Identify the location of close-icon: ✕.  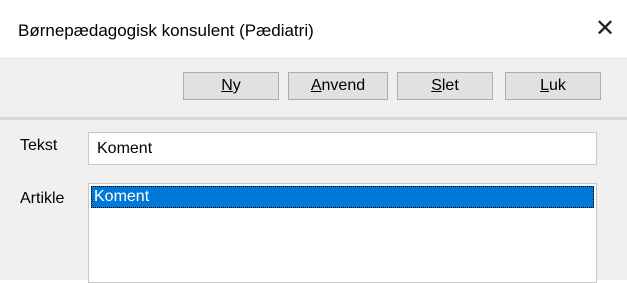
(605, 29).